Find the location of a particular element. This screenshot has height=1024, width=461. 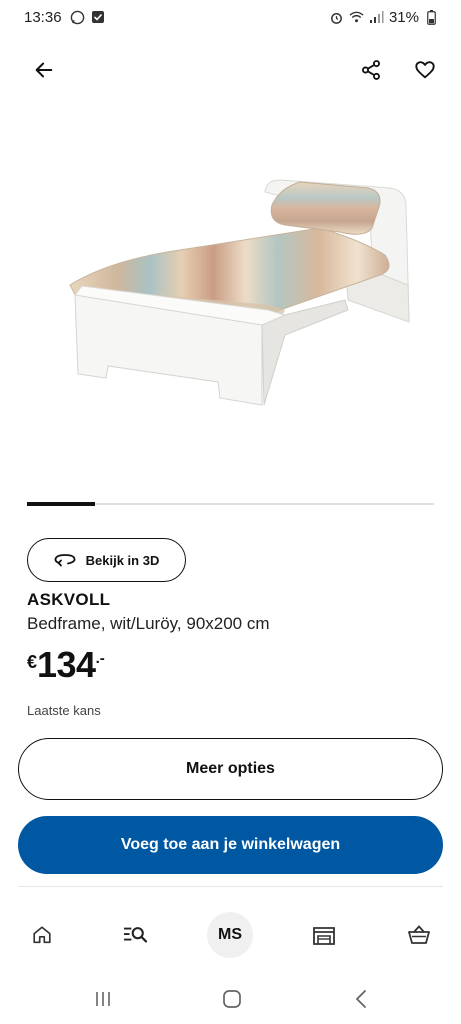

product-description: Bedframe, wit/Luröy, 90x200 cm is located at coordinates (148, 623).